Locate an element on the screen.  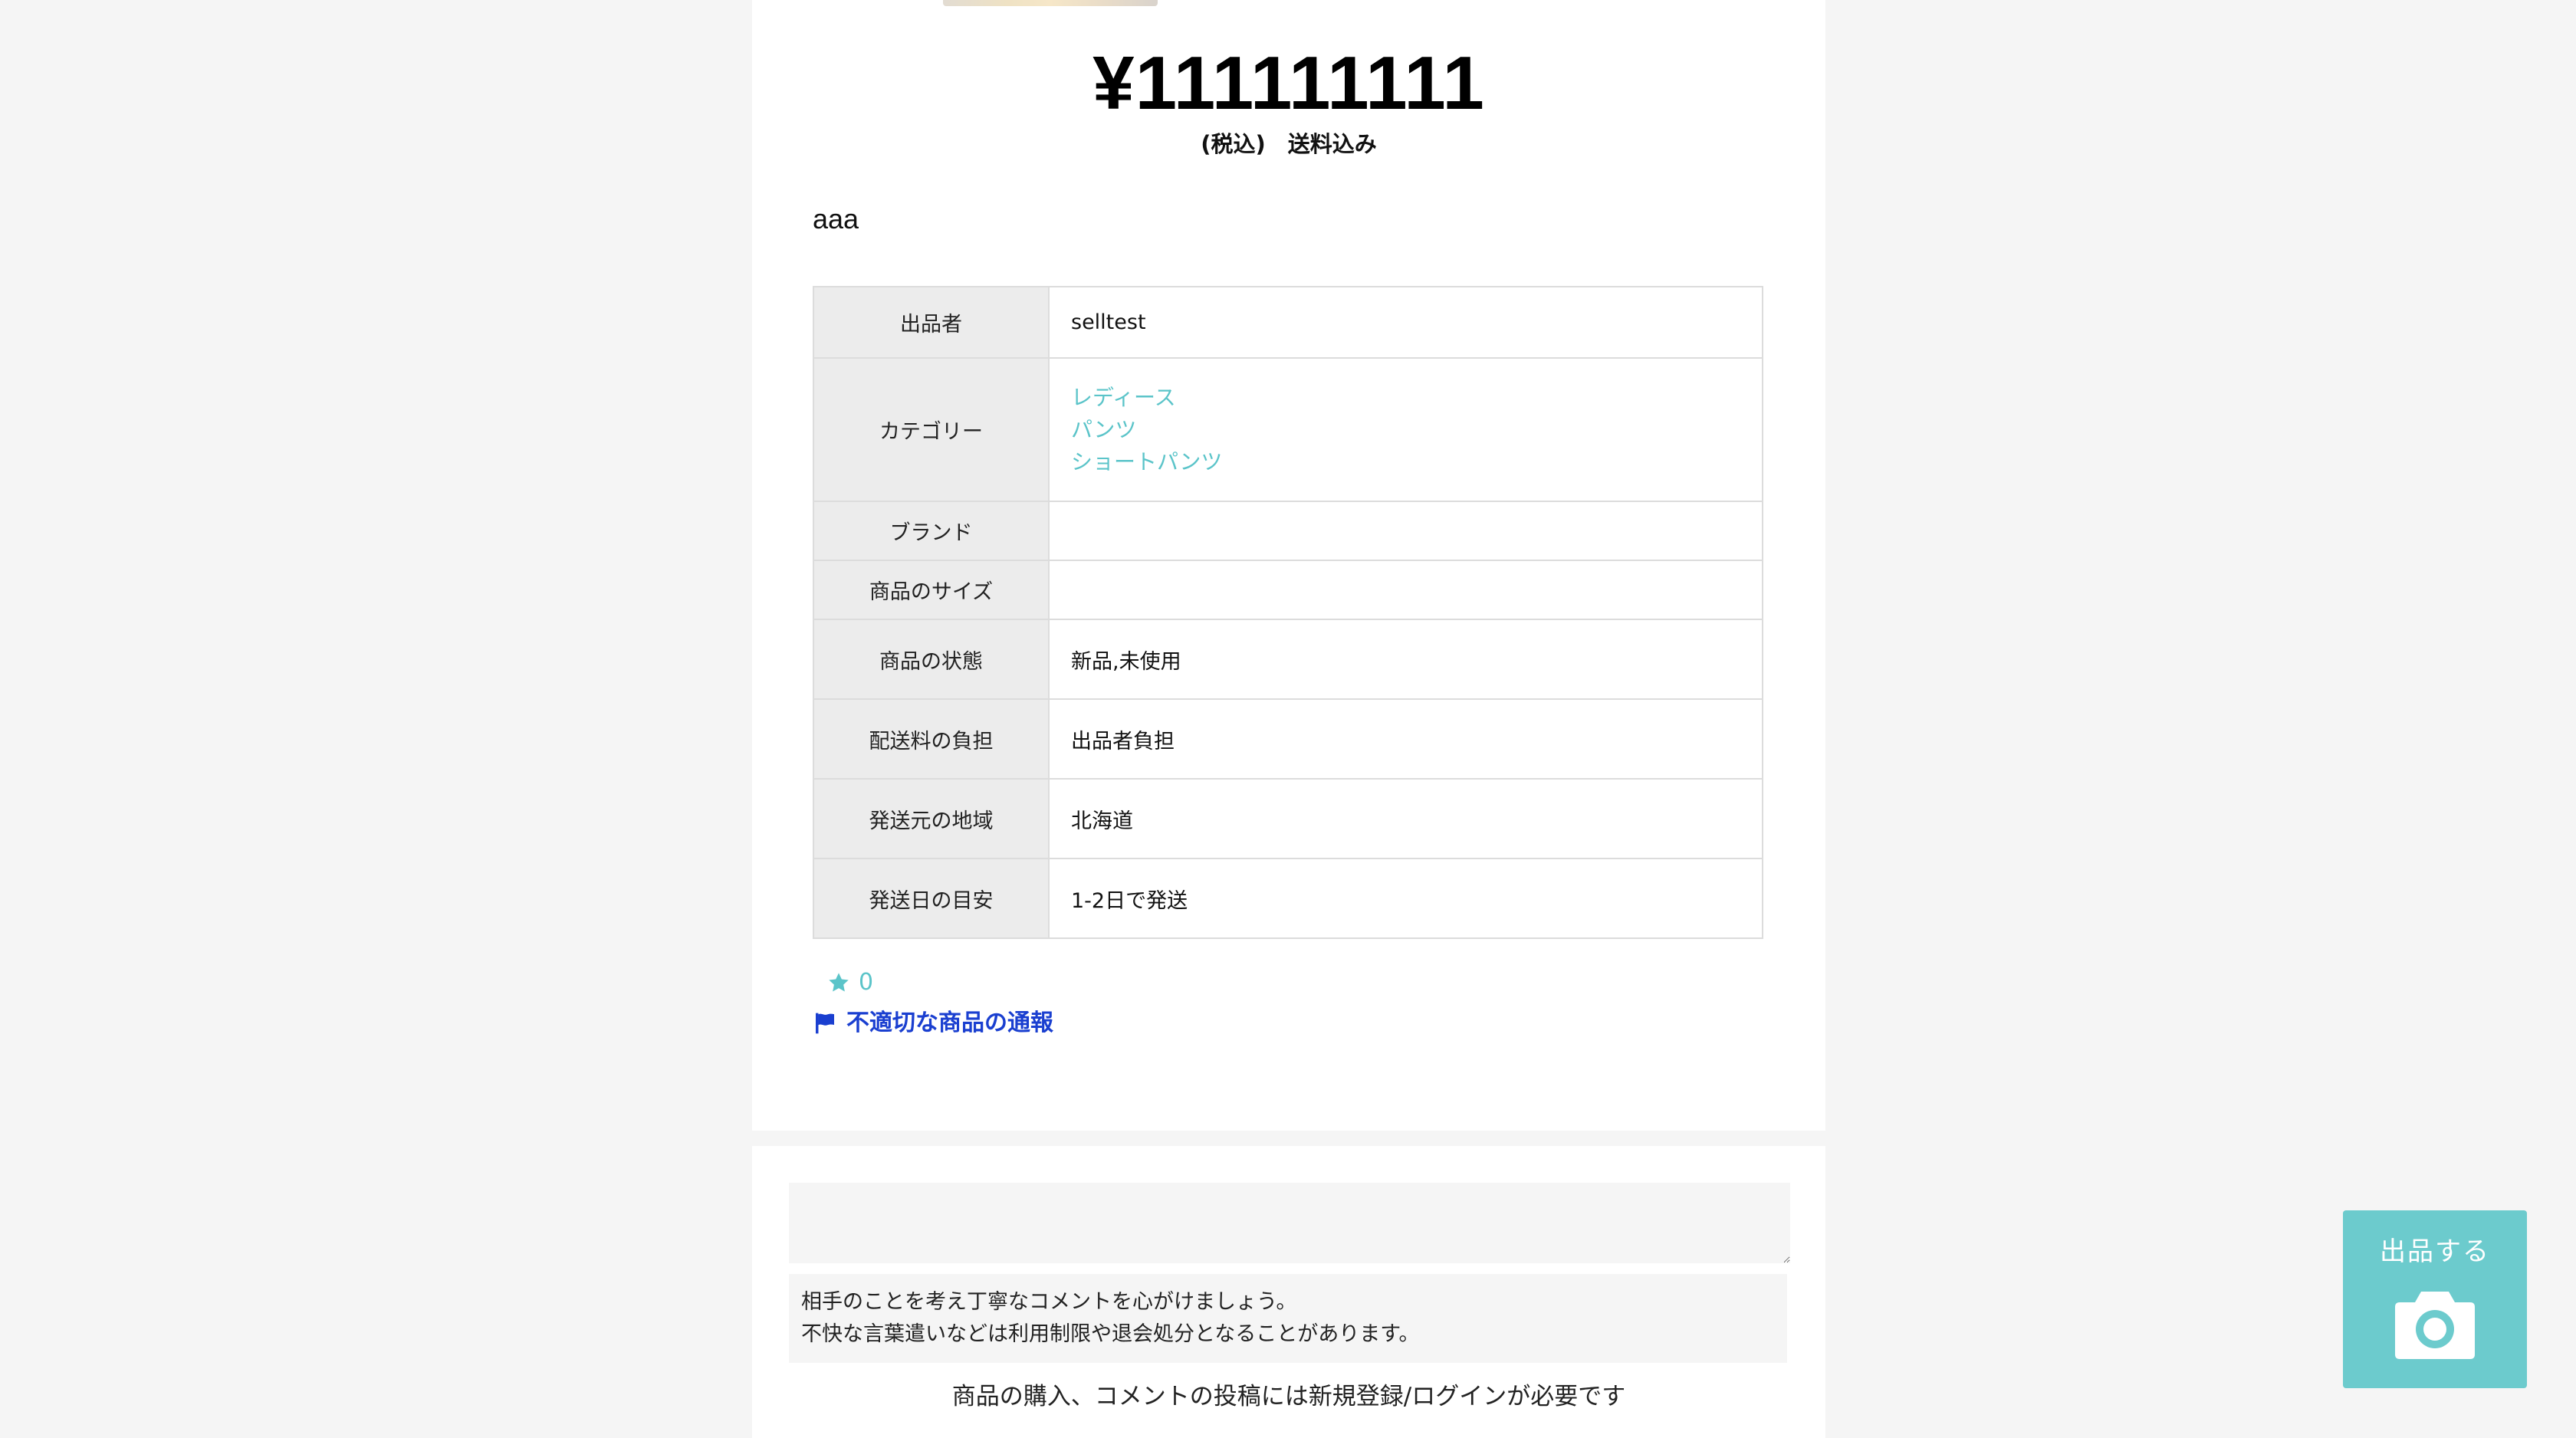
camera-icon is located at coordinates (2435, 1325).